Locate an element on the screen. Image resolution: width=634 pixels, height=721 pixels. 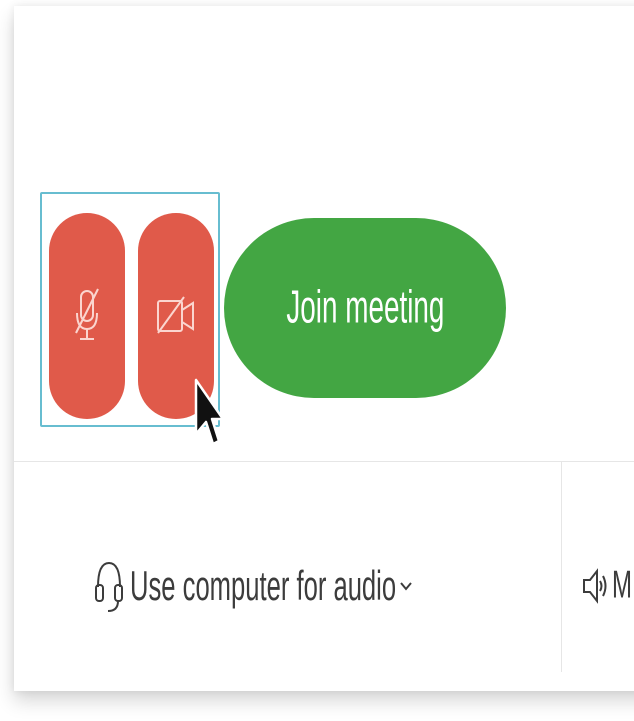
headset-icon is located at coordinates (109, 586).